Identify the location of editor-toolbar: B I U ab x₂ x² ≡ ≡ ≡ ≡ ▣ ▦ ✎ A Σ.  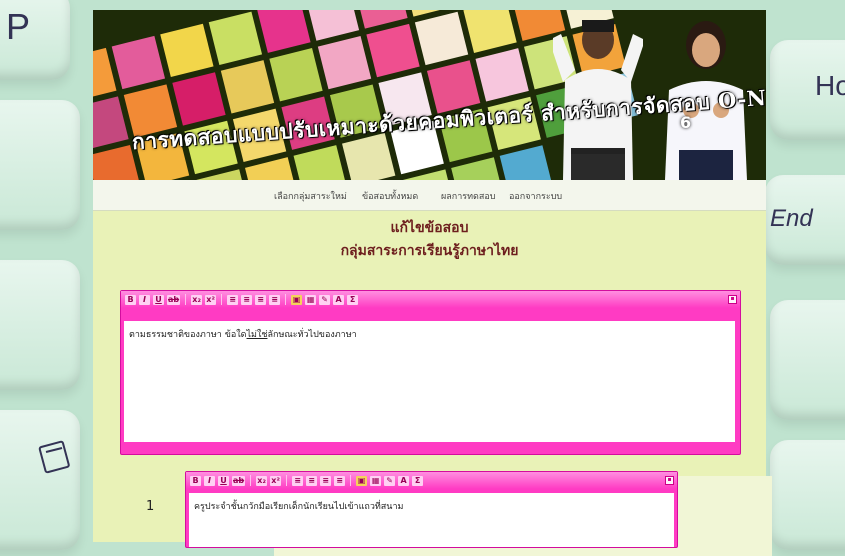
(430, 299).